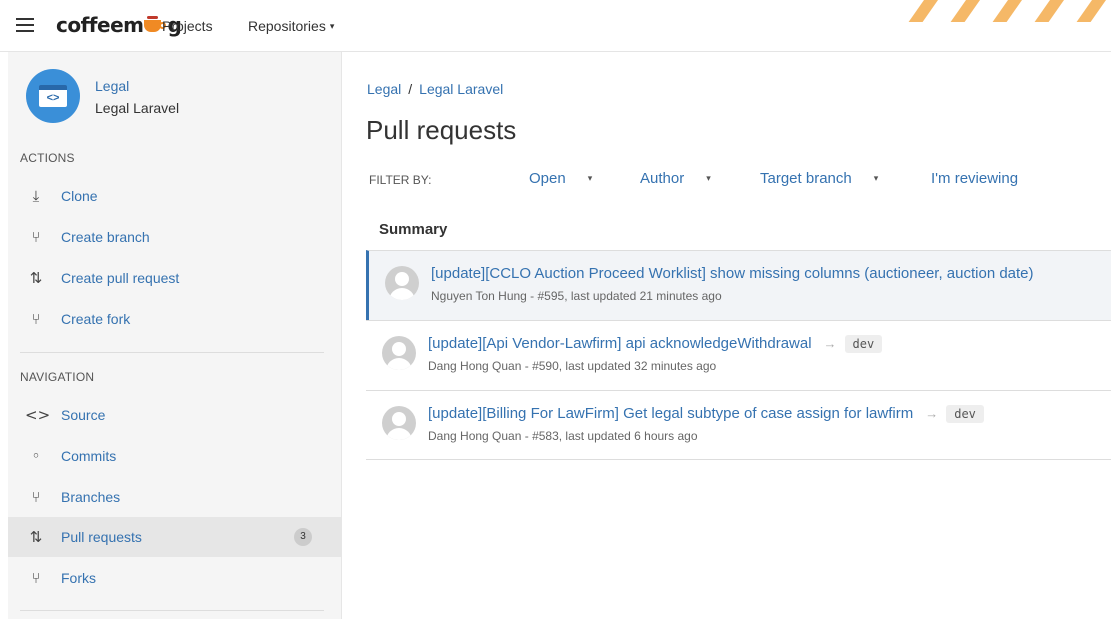  Describe the element at coordinates (36, 237) in the screenshot. I see `branch-icon: ⑂` at that location.